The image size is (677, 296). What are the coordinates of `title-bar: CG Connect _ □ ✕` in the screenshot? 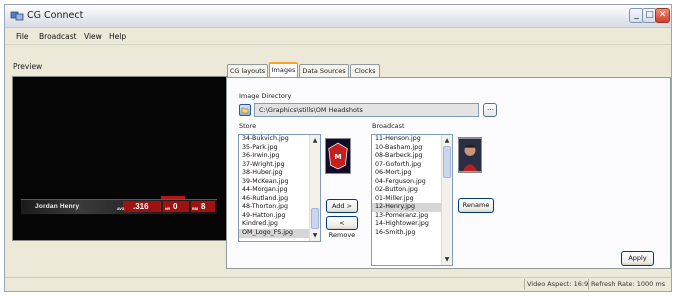 It's located at (338, 16).